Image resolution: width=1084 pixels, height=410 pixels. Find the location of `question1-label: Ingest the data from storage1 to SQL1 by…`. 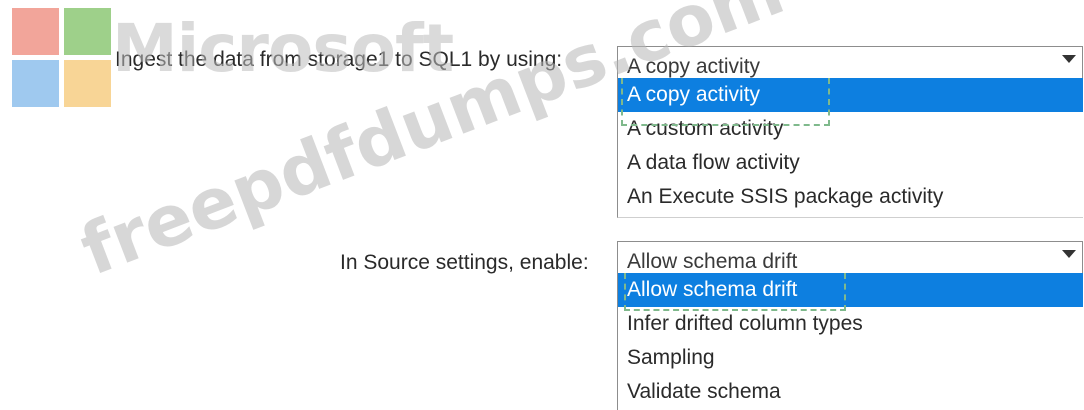

question1-label: Ingest the data from storage1 to SQL1 by… is located at coordinates (339, 59).